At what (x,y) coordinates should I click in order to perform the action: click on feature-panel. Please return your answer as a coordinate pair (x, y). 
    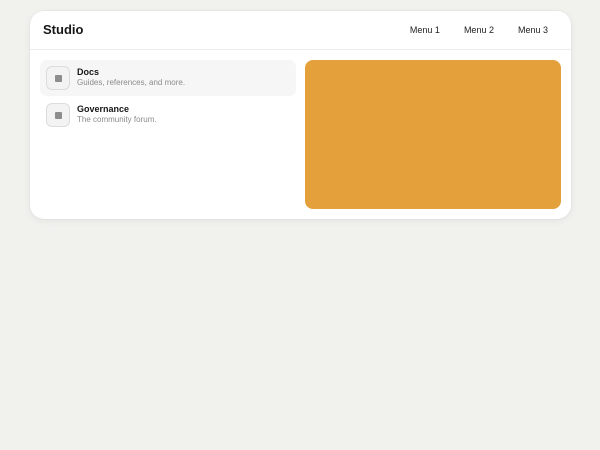
    Looking at the image, I should click on (433, 134).